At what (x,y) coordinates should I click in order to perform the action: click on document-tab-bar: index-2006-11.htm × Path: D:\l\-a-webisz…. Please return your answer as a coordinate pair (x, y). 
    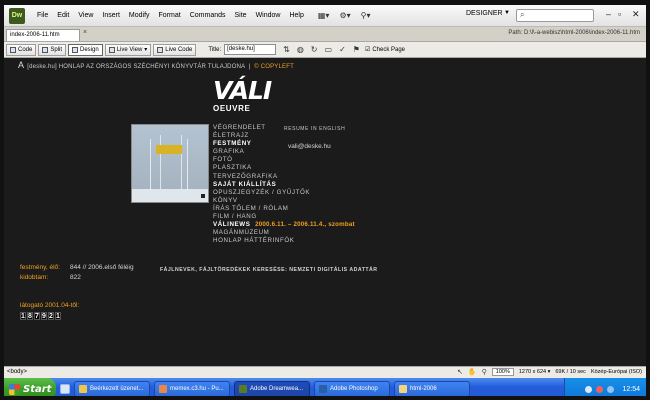
    Looking at the image, I should click on (325, 34).